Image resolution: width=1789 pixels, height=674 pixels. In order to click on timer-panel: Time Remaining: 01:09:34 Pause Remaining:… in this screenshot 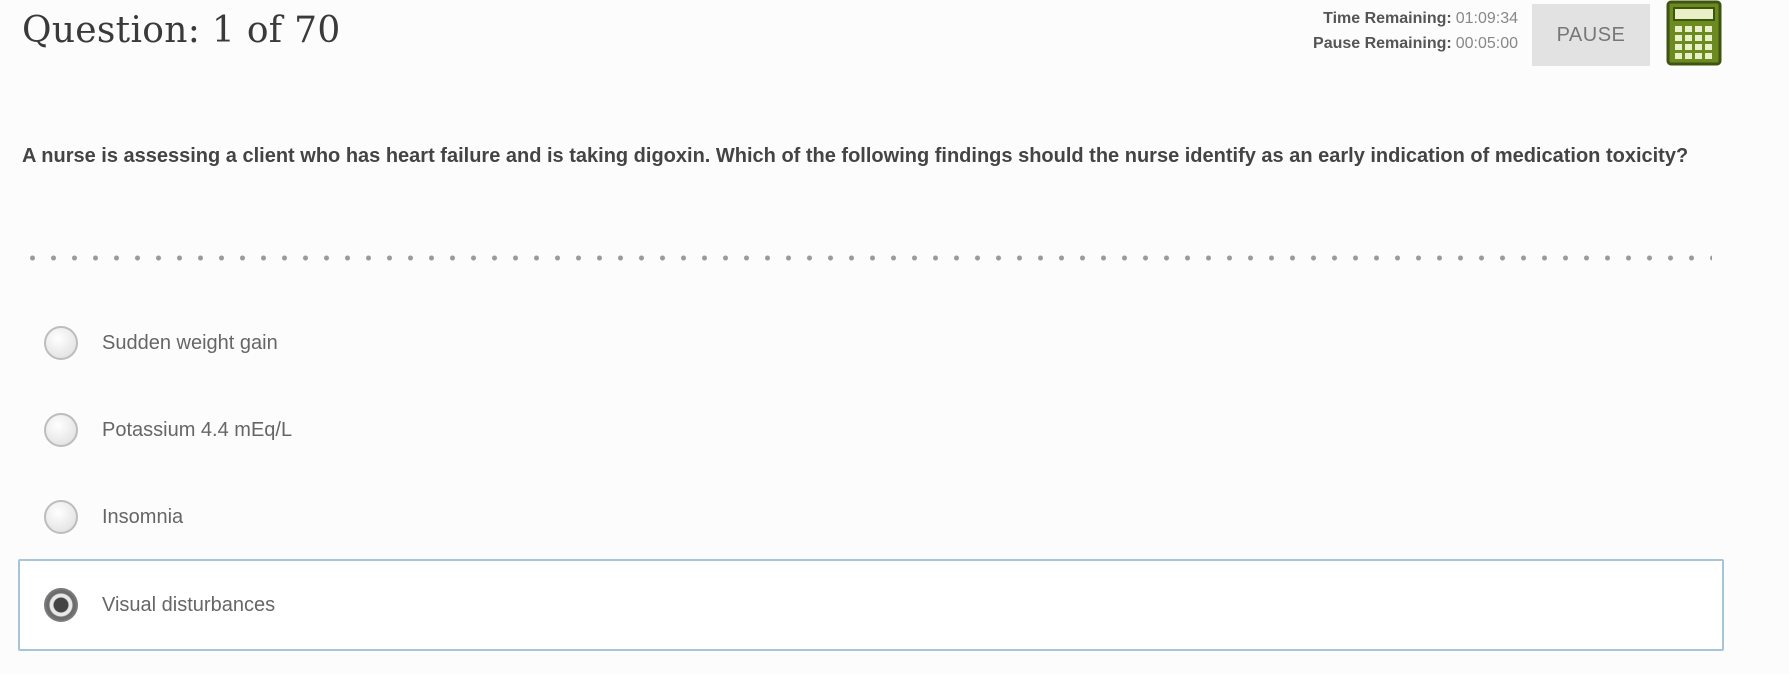, I will do `click(1344, 31)`.